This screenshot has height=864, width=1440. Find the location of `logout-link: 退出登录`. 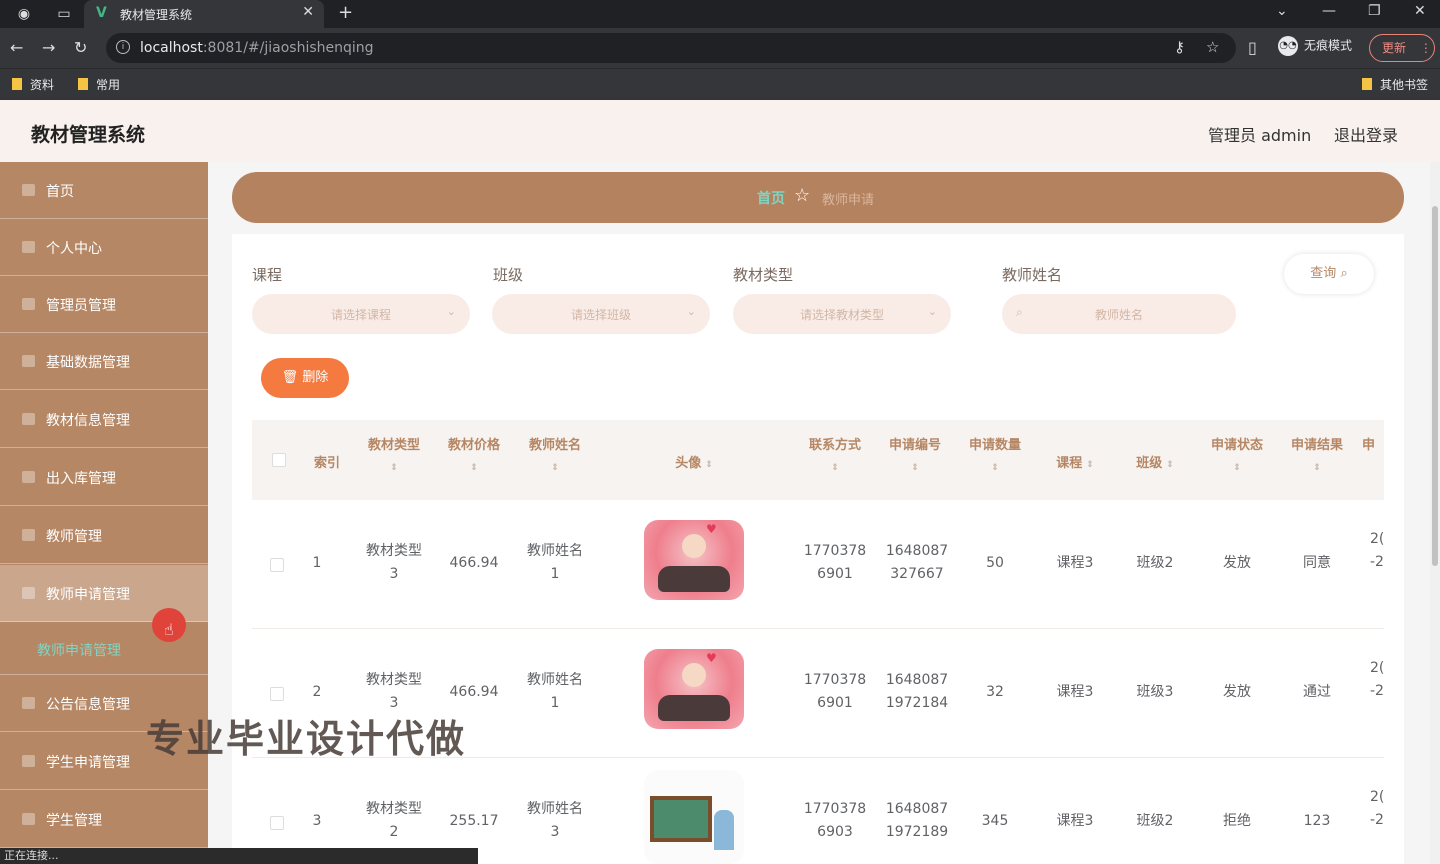

logout-link: 退出登录 is located at coordinates (1366, 134).